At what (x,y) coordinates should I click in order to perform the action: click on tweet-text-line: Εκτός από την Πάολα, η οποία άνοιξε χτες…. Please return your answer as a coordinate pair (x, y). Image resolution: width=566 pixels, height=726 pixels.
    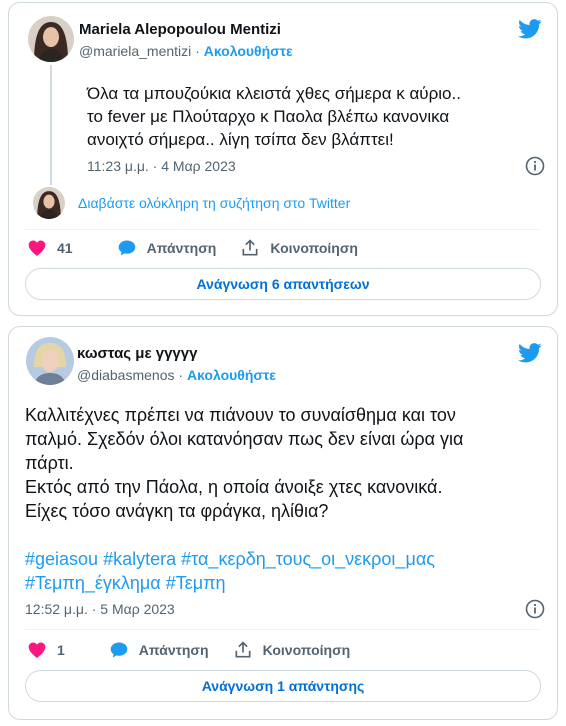
    Looking at the image, I should click on (234, 487).